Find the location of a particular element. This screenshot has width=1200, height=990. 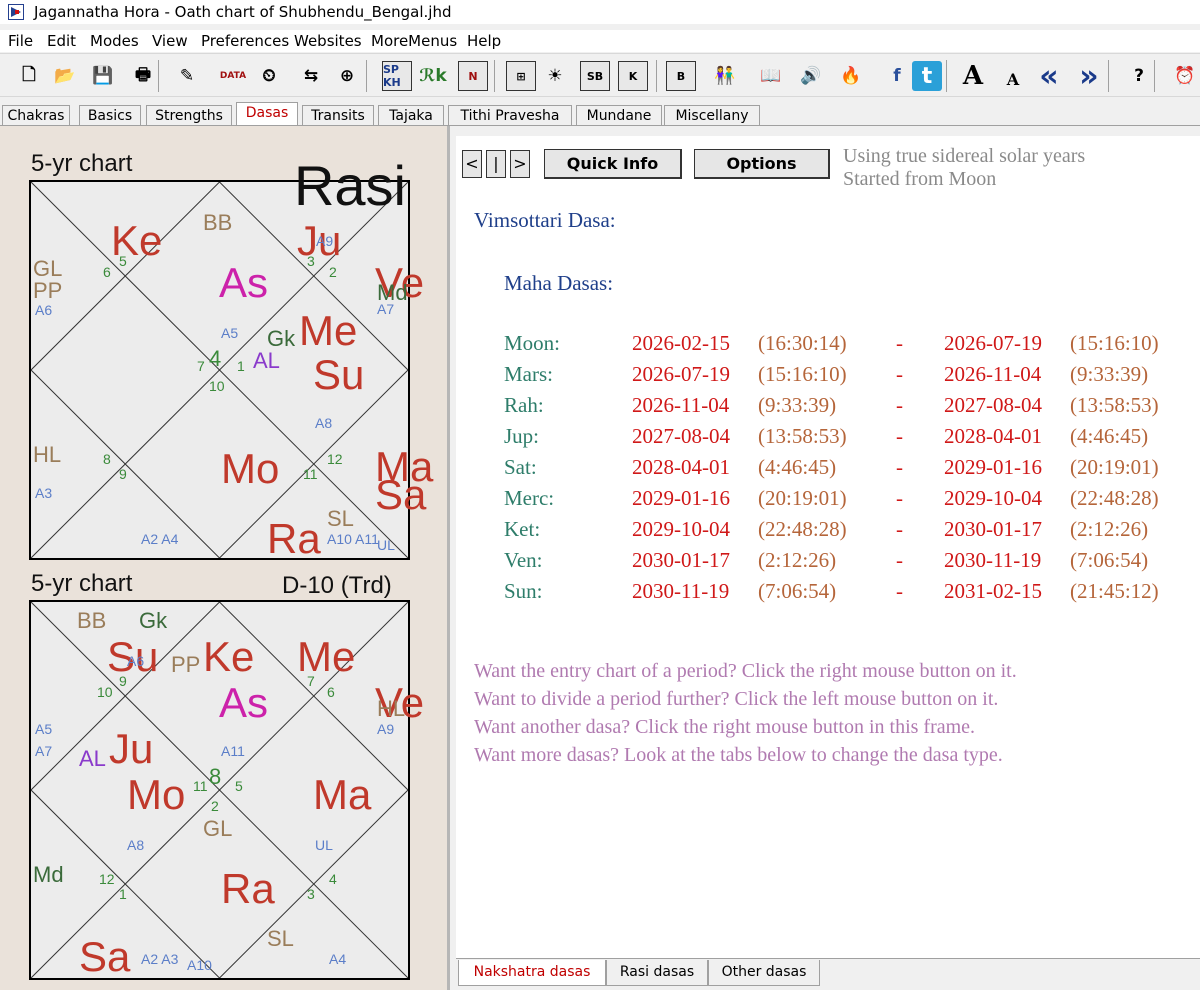

people-icon: 👫 is located at coordinates (725, 76).